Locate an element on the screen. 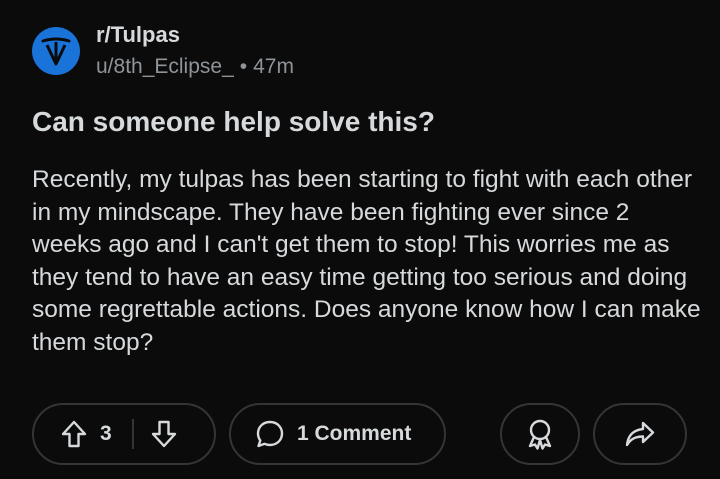 The image size is (720, 479). vote-bar: 3 is located at coordinates (124, 434).